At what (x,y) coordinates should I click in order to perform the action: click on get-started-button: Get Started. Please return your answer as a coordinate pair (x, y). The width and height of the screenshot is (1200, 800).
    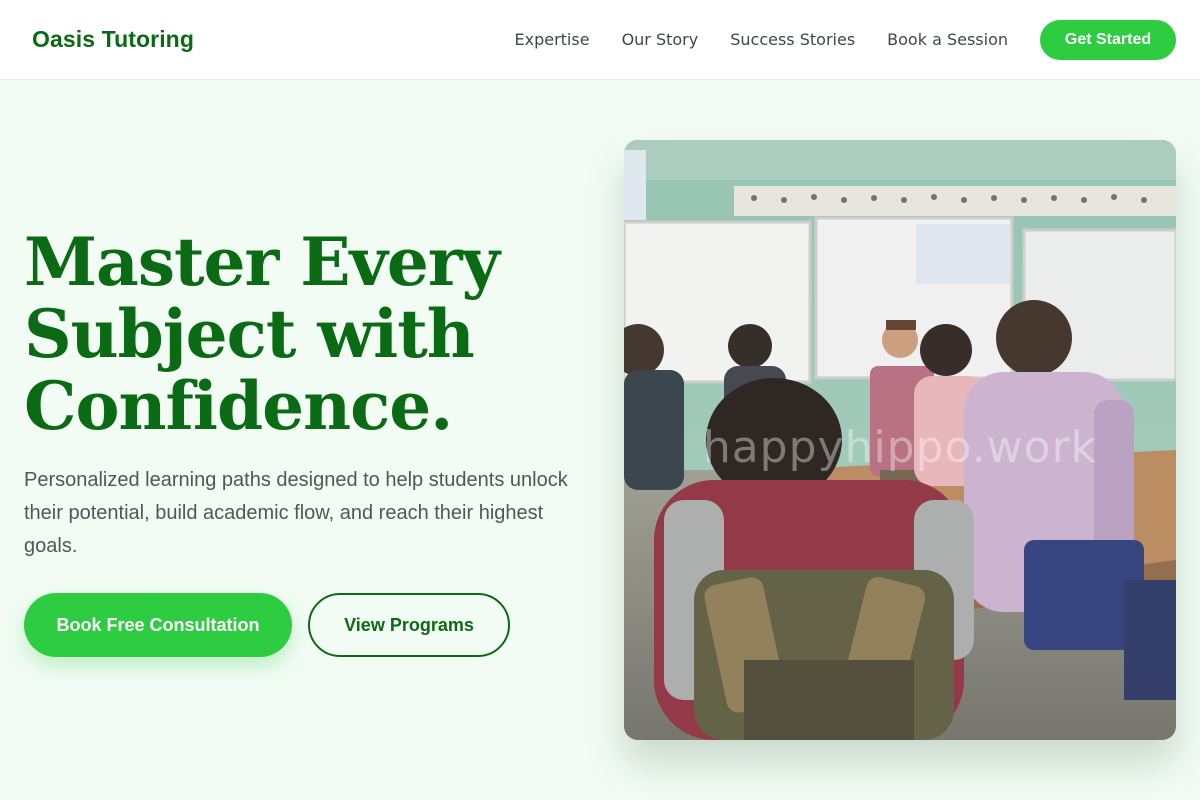
    Looking at the image, I should click on (1108, 39).